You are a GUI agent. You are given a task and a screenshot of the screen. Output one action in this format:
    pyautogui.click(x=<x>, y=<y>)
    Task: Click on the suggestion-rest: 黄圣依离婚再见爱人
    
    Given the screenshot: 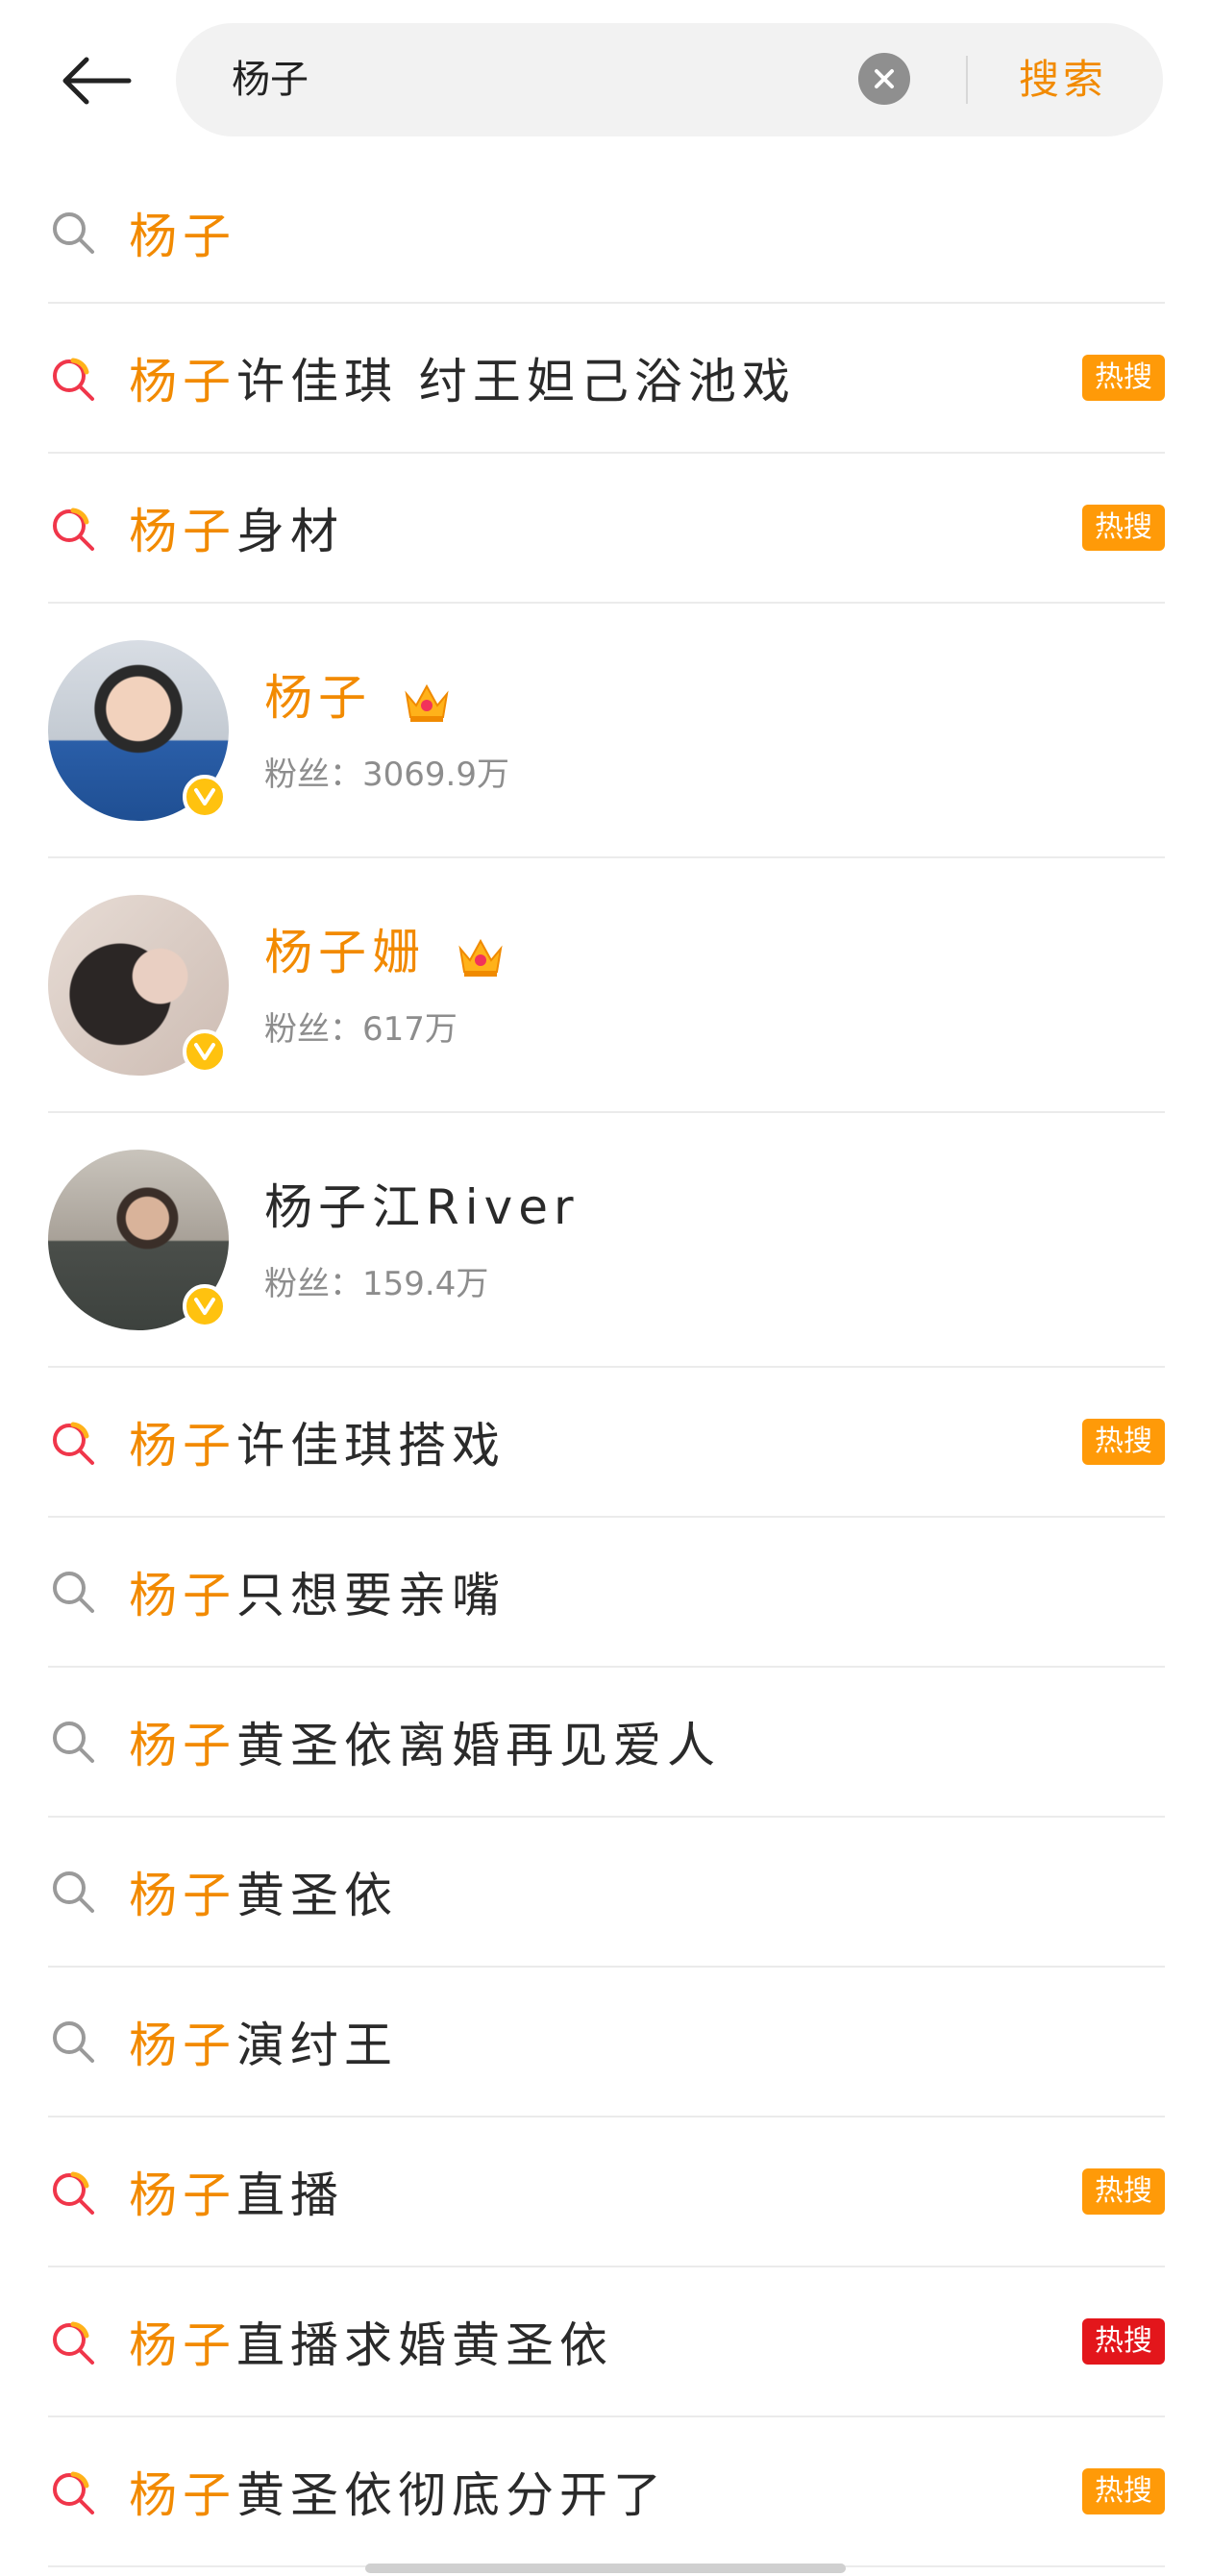 What is the action you would take?
    pyautogui.click(x=478, y=1745)
    